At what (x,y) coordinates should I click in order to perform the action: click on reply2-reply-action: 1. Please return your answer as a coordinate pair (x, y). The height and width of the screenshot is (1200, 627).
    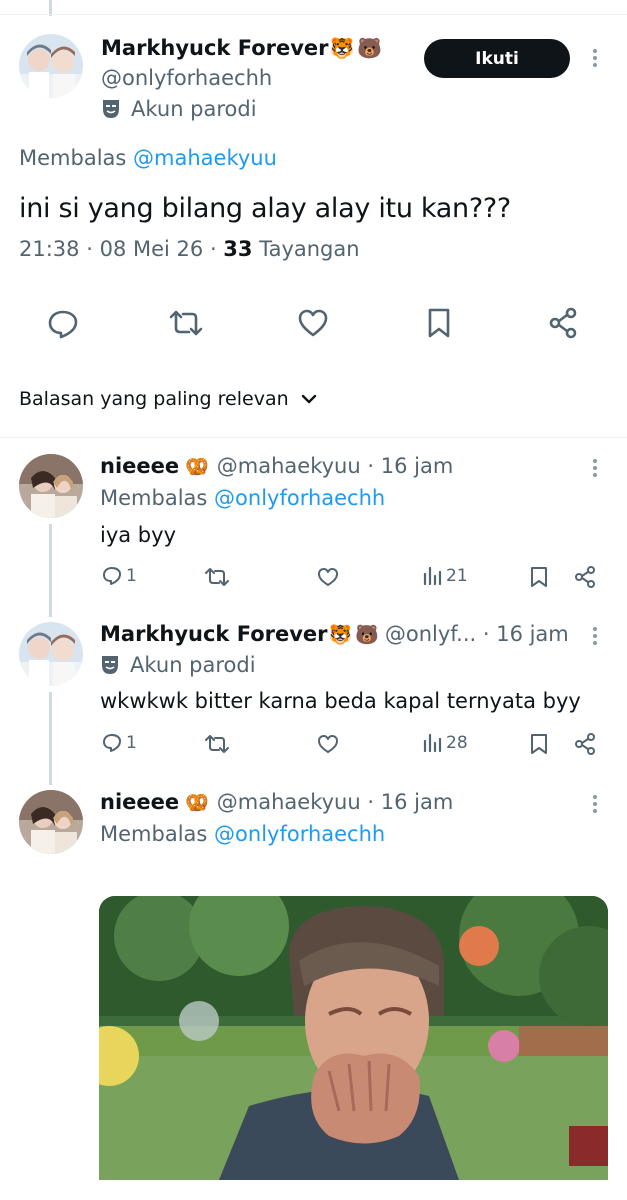
    Looking at the image, I should click on (119, 743).